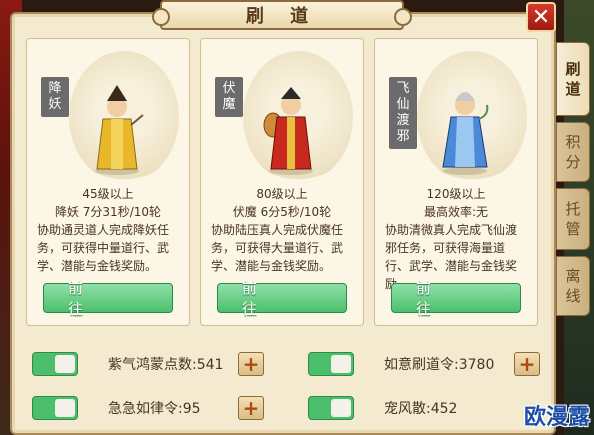 The width and height of the screenshot is (594, 435). What do you see at coordinates (573, 89) in the screenshot?
I see `tab-label: 道` at bounding box center [573, 89].